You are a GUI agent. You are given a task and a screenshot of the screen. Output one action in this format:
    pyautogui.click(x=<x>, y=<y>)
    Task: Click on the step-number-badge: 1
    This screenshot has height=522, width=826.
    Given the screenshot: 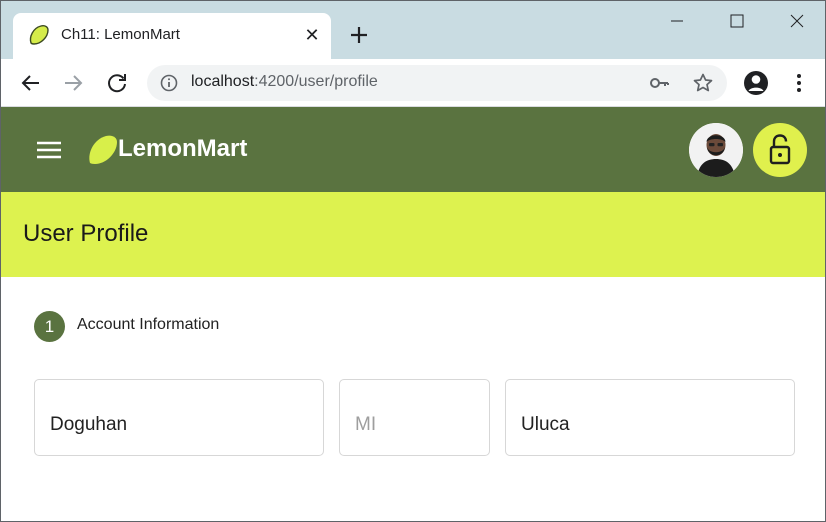 What is the action you would take?
    pyautogui.click(x=49, y=326)
    